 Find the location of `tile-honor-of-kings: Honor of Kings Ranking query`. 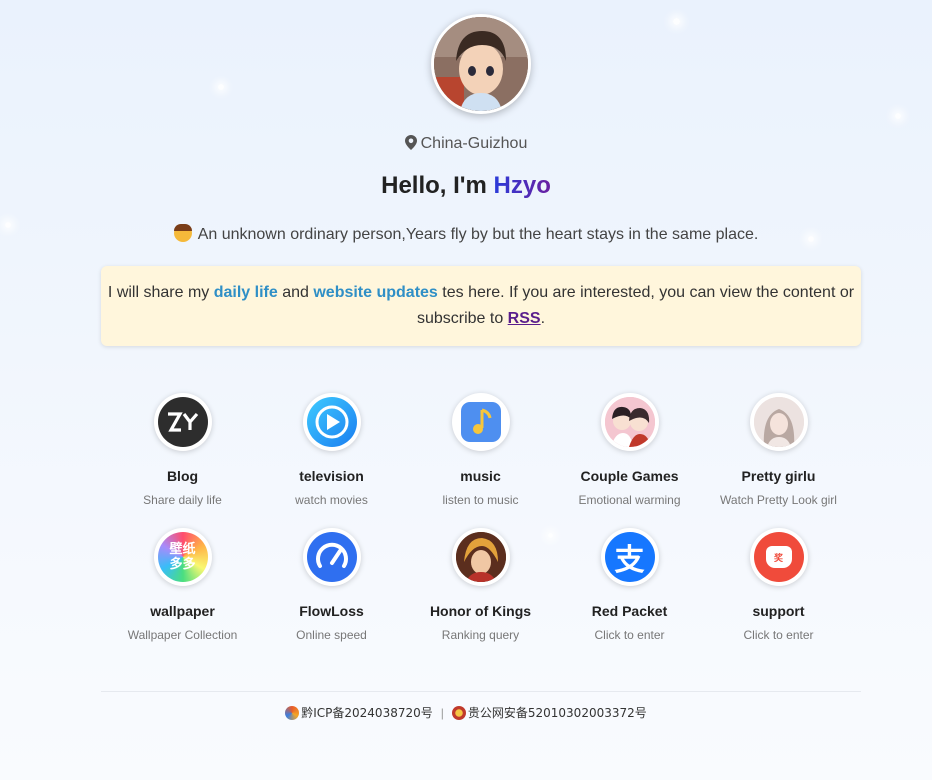

tile-honor-of-kings: Honor of Kings Ranking query is located at coordinates (480, 585).